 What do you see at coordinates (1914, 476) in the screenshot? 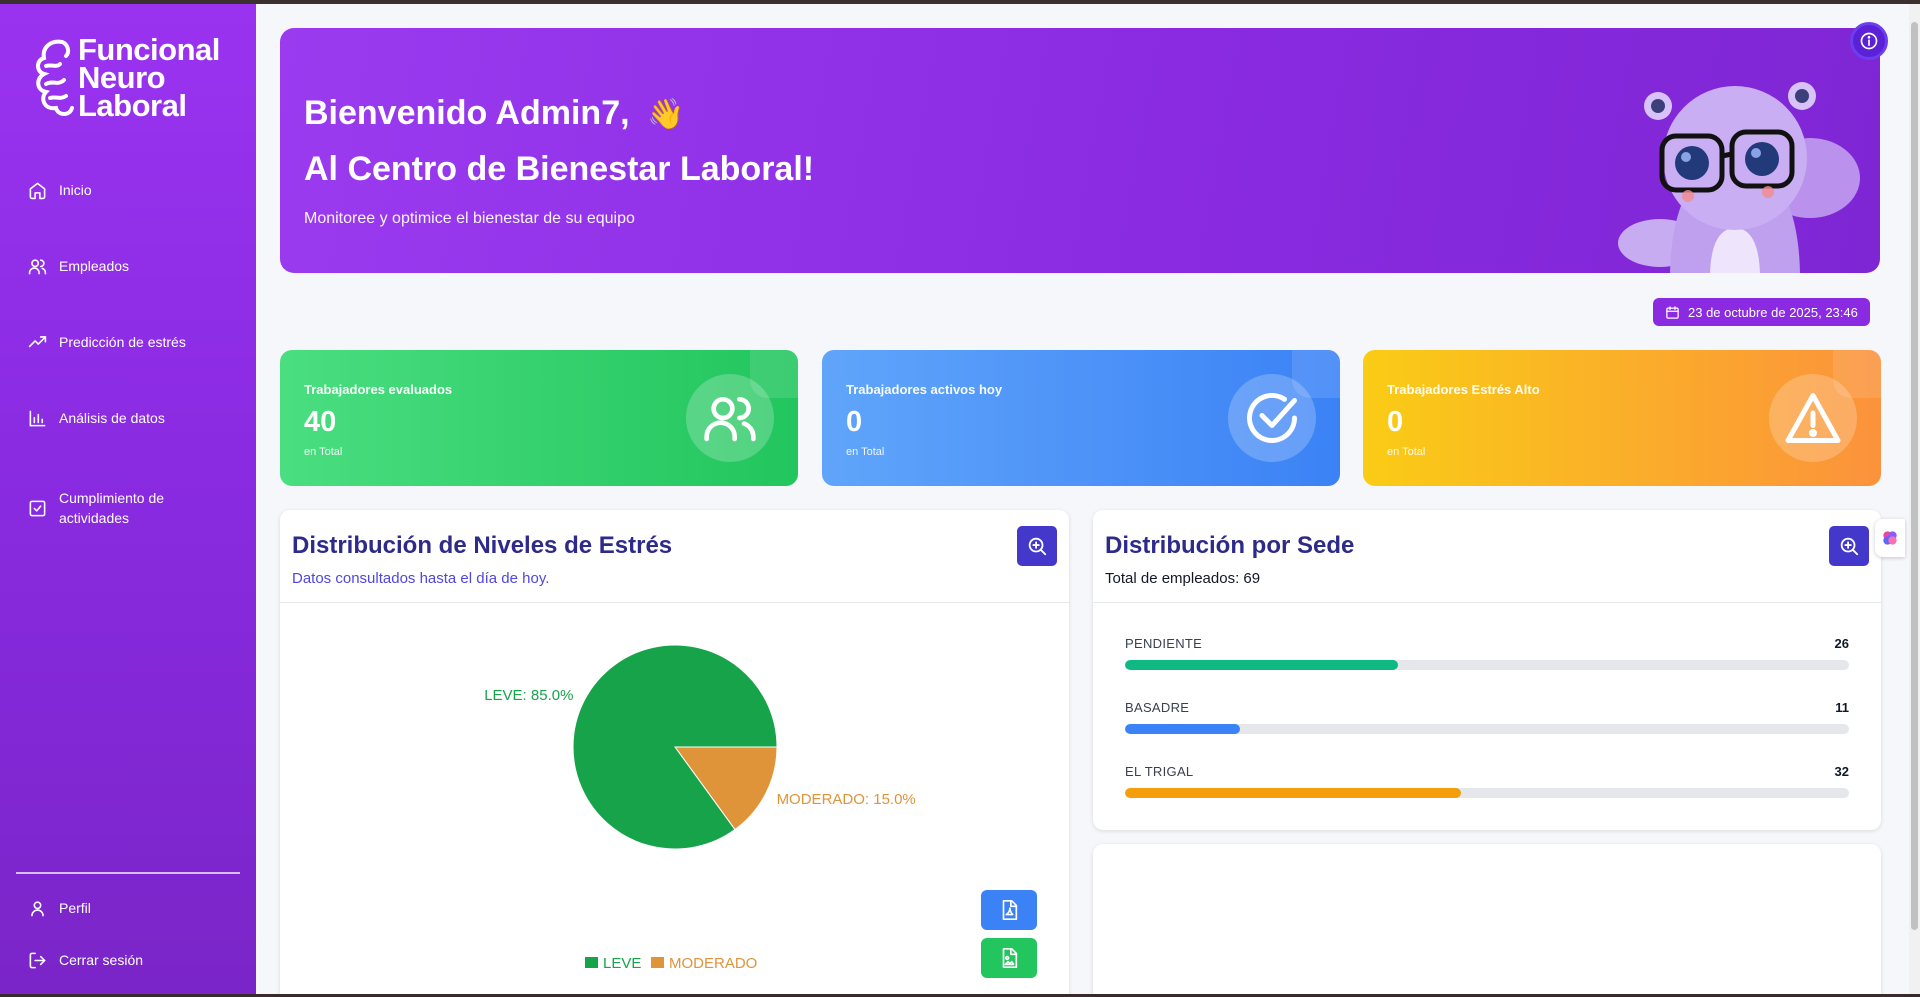
I see `scrollbar-thumb` at bounding box center [1914, 476].